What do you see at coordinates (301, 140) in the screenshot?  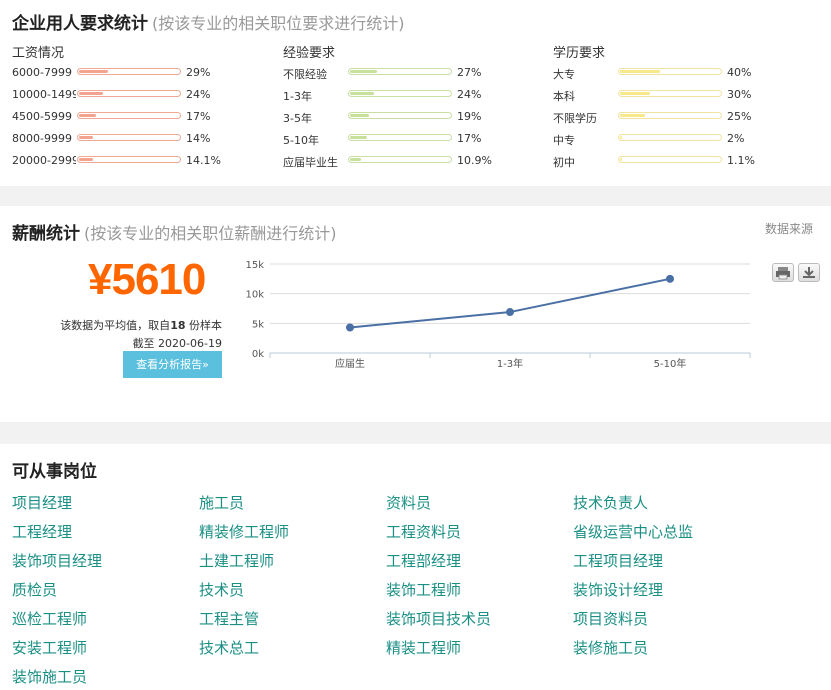 I see `experience-row-label: 5-10年` at bounding box center [301, 140].